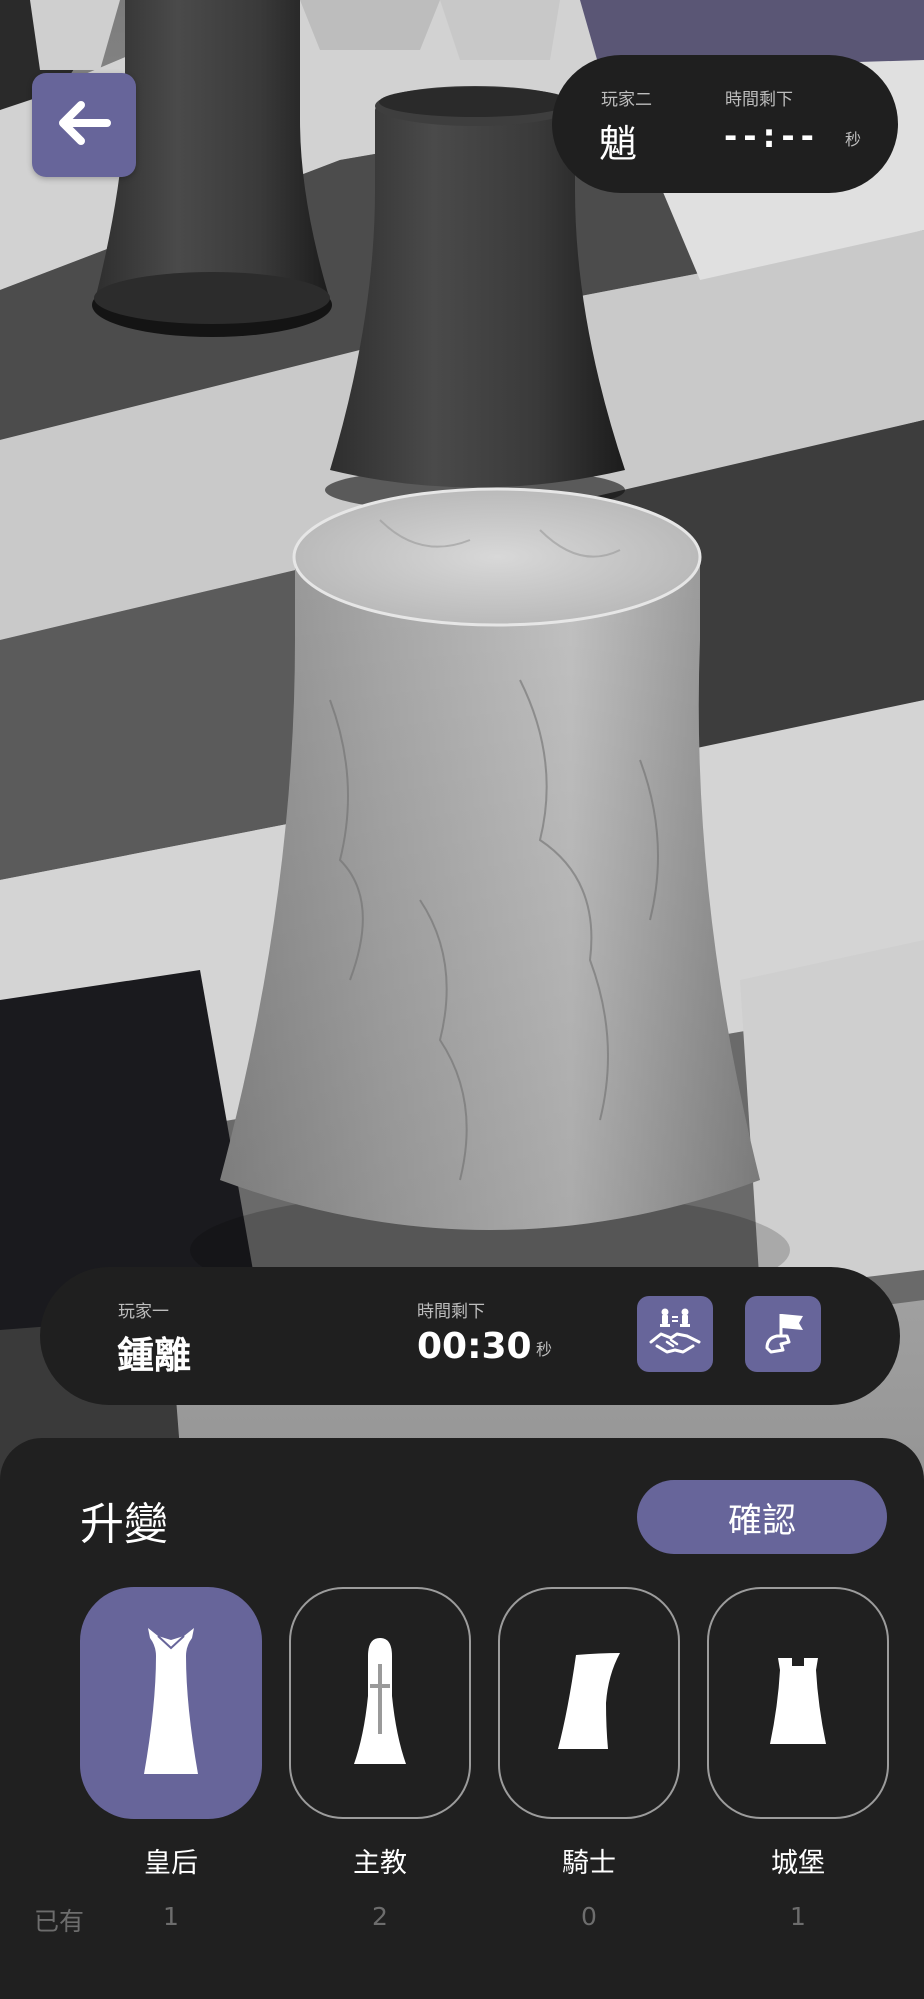  What do you see at coordinates (853, 139) in the screenshot?
I see `player-two-time-unit: 秒` at bounding box center [853, 139].